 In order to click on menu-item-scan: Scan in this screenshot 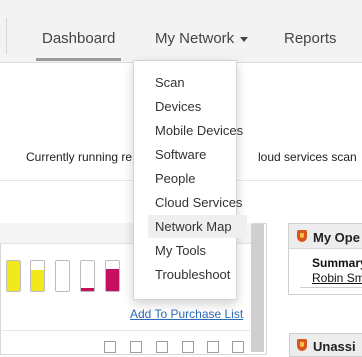, I will do `click(170, 82)`.